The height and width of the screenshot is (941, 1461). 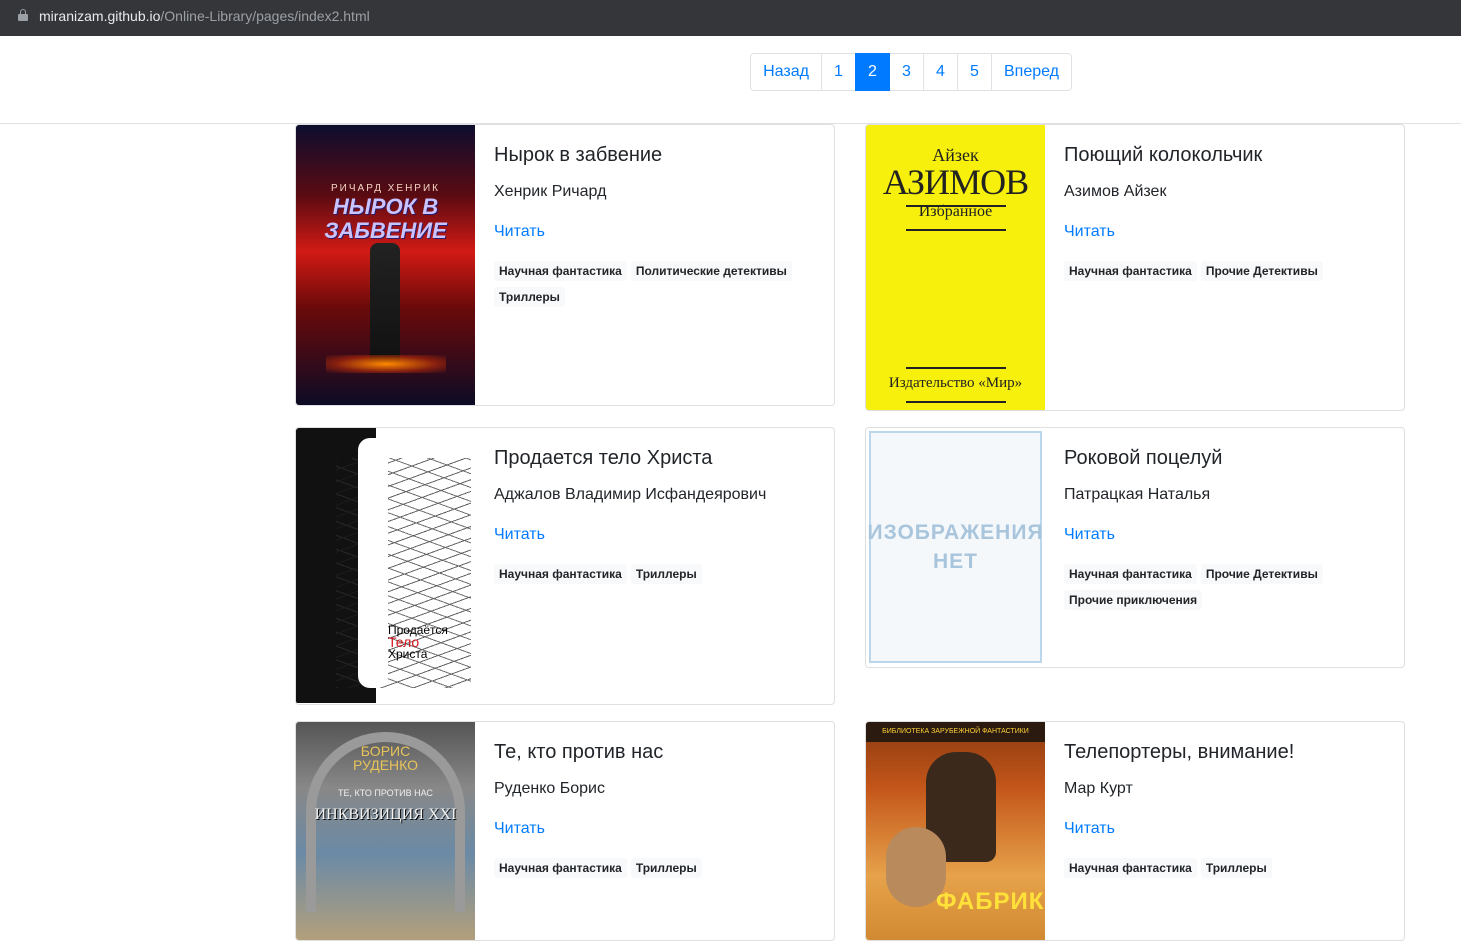 I want to click on book-author: Патрацкая Наталья, so click(x=1137, y=494).